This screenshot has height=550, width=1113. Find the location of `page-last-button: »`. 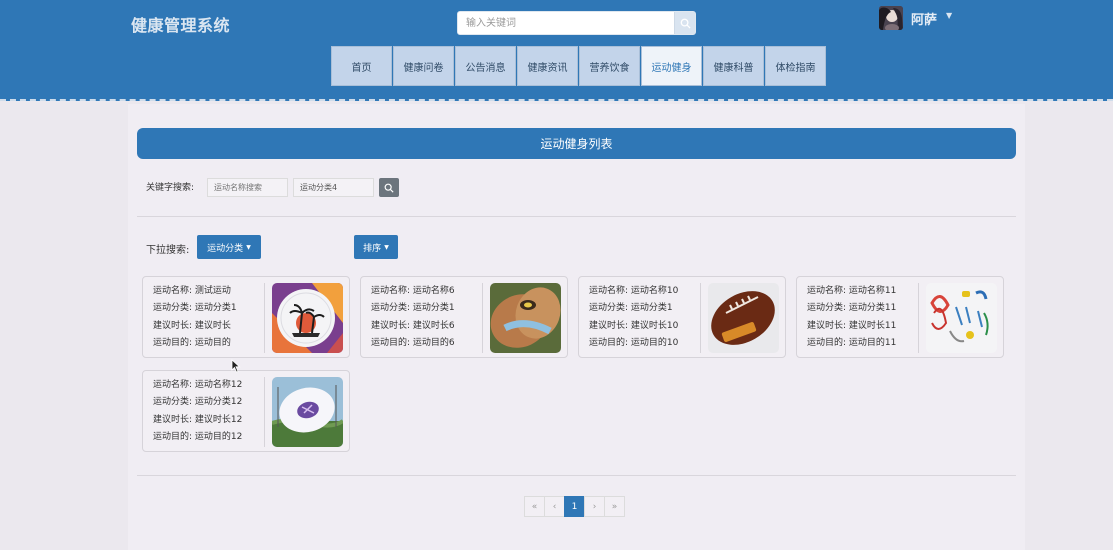

page-last-button: » is located at coordinates (614, 506).